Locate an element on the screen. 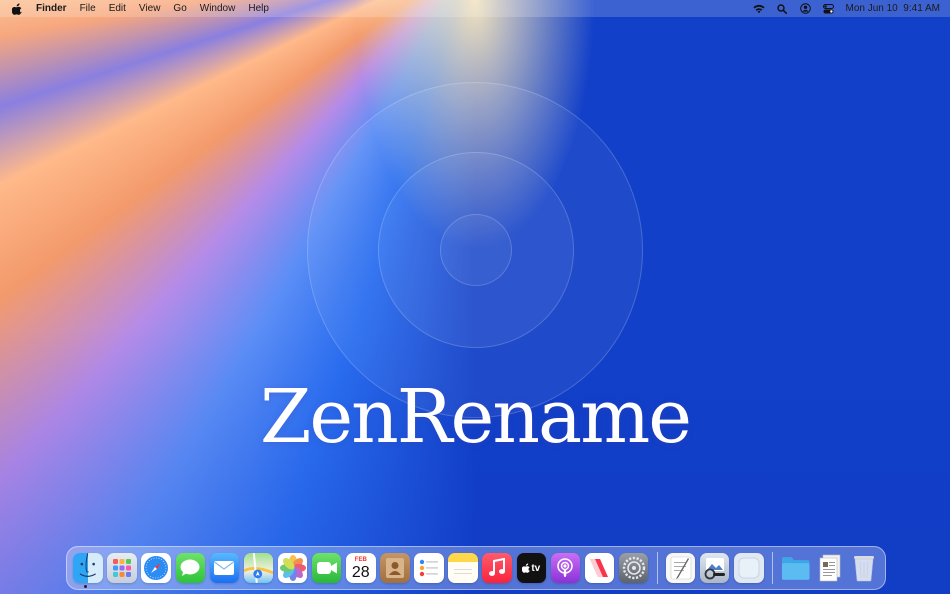 Image resolution: width=950 pixels, height=594 pixels. wifi-icon is located at coordinates (759, 9).